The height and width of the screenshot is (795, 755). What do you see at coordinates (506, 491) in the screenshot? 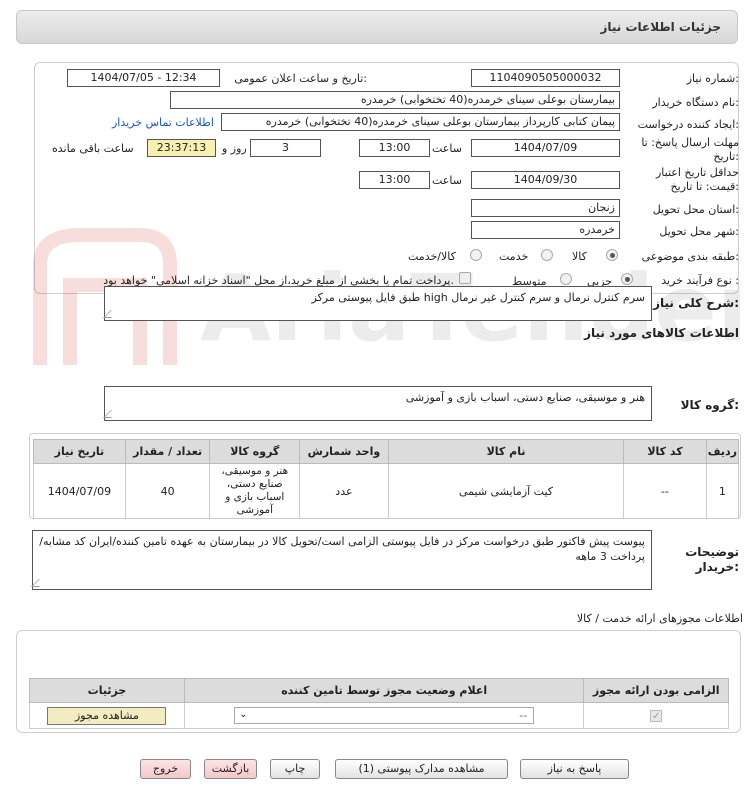
I see `goods-cell: کیت آزمایشی شیمی` at bounding box center [506, 491].